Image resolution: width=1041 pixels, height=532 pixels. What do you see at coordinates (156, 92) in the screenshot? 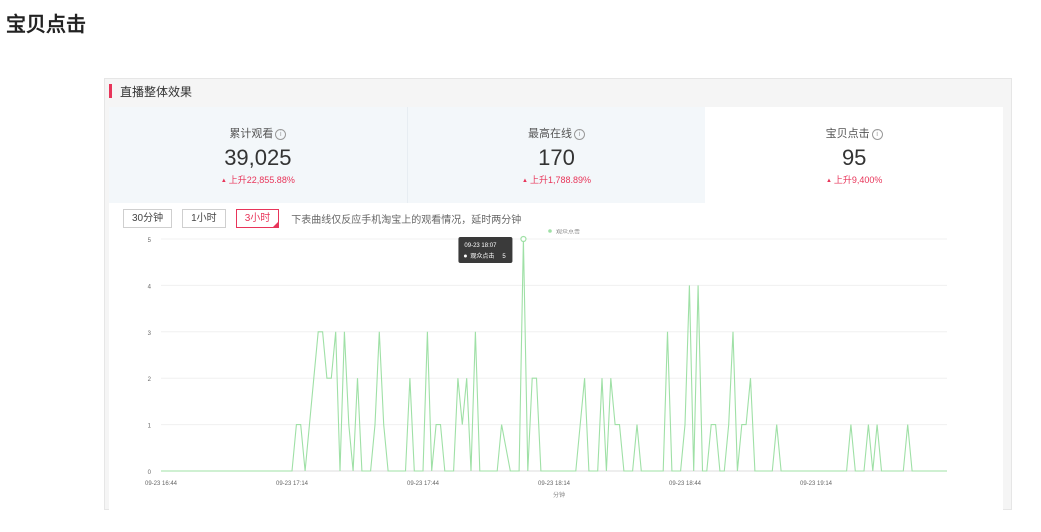
I see `card-title: 直播整体效果` at bounding box center [156, 92].